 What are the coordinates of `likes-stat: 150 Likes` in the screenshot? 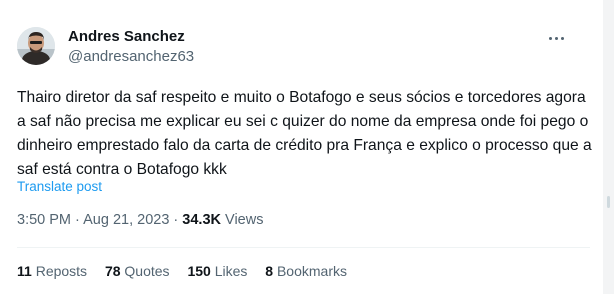 It's located at (217, 271).